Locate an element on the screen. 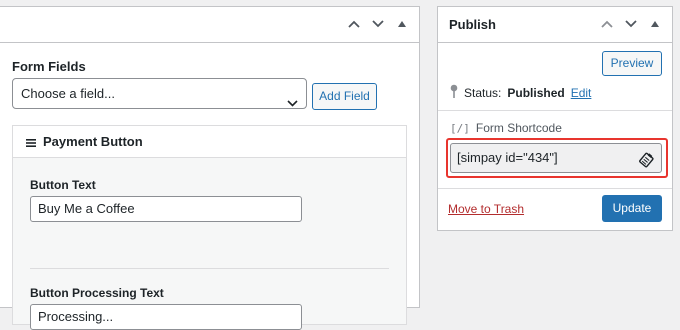 Image resolution: width=680 pixels, height=330 pixels. shortcode-icon: [/] is located at coordinates (460, 128).